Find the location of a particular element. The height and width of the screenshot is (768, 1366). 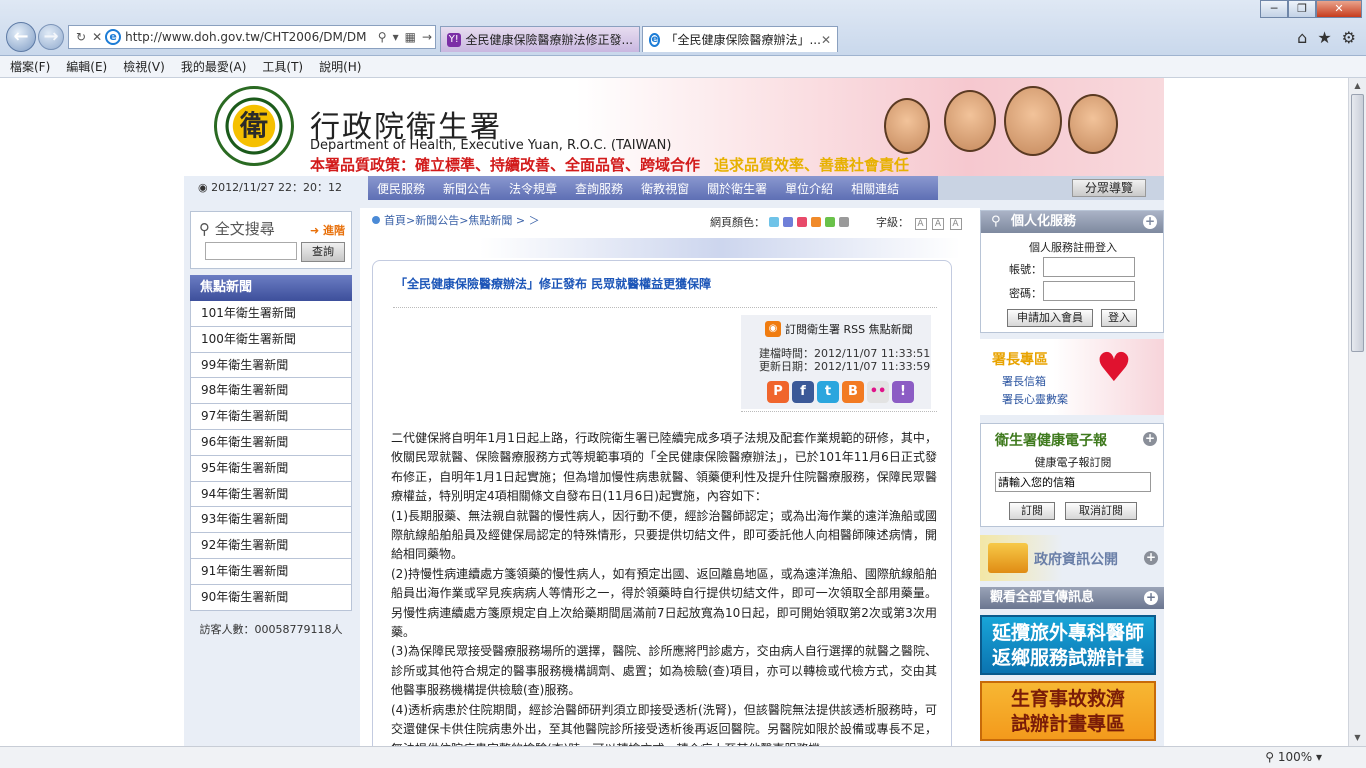

plurk-icon: P is located at coordinates (778, 392).